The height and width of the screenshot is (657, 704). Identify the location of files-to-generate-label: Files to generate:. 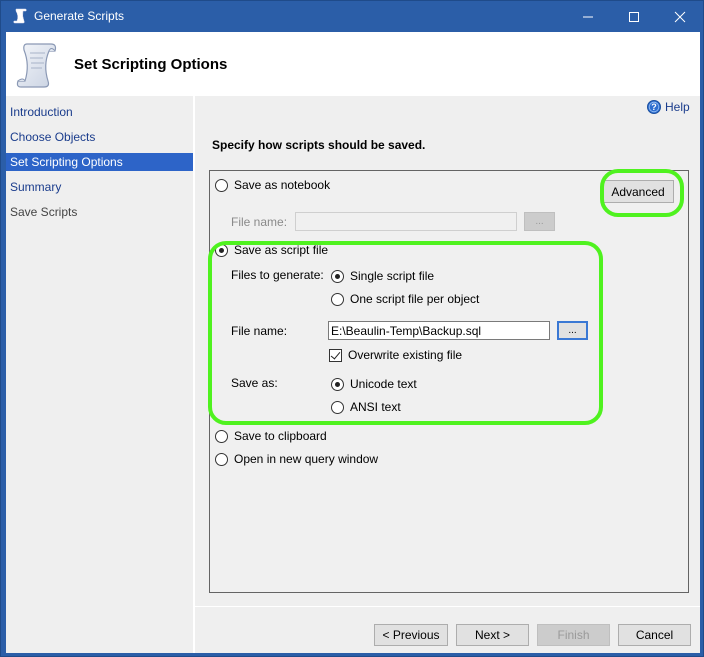
(277, 275).